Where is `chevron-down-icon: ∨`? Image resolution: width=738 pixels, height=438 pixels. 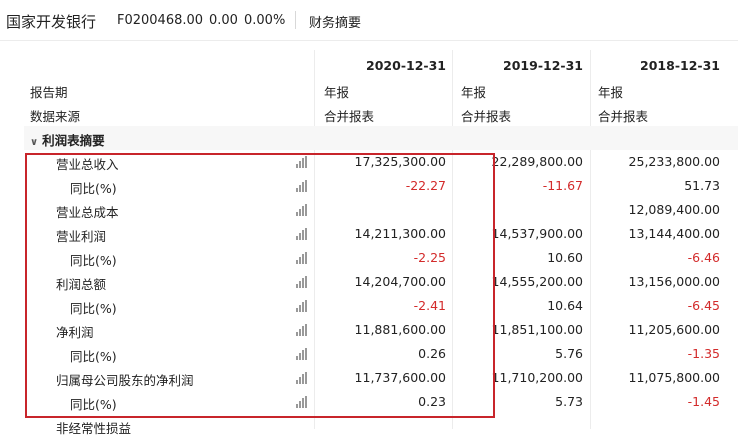 chevron-down-icon: ∨ is located at coordinates (34, 142).